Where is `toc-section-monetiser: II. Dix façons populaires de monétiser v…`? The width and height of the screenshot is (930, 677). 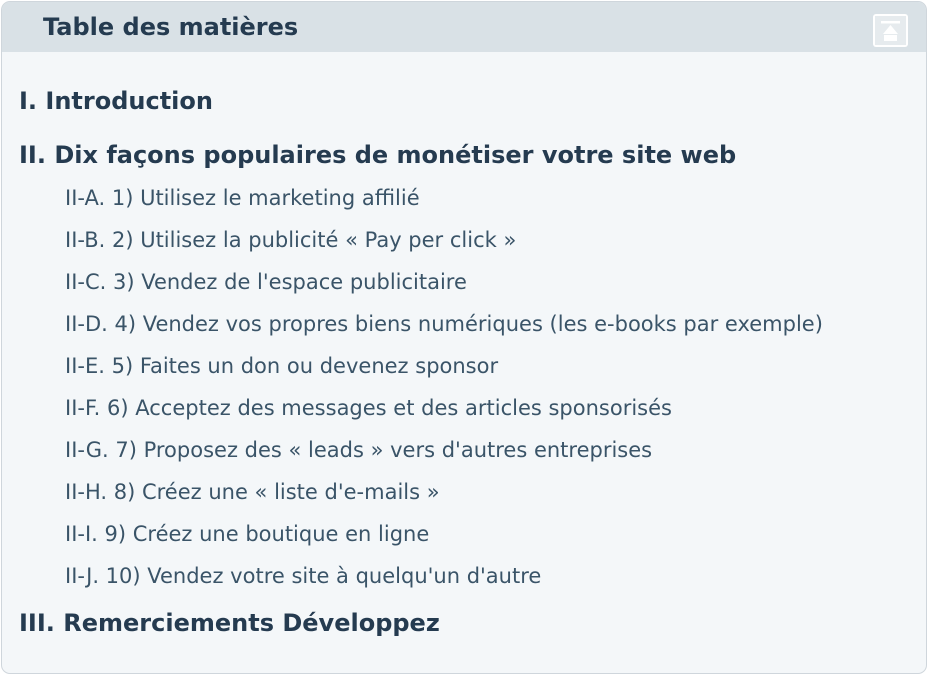
toc-section-monetiser: II. Dix façons populaires de monétiser v… is located at coordinates (377, 155).